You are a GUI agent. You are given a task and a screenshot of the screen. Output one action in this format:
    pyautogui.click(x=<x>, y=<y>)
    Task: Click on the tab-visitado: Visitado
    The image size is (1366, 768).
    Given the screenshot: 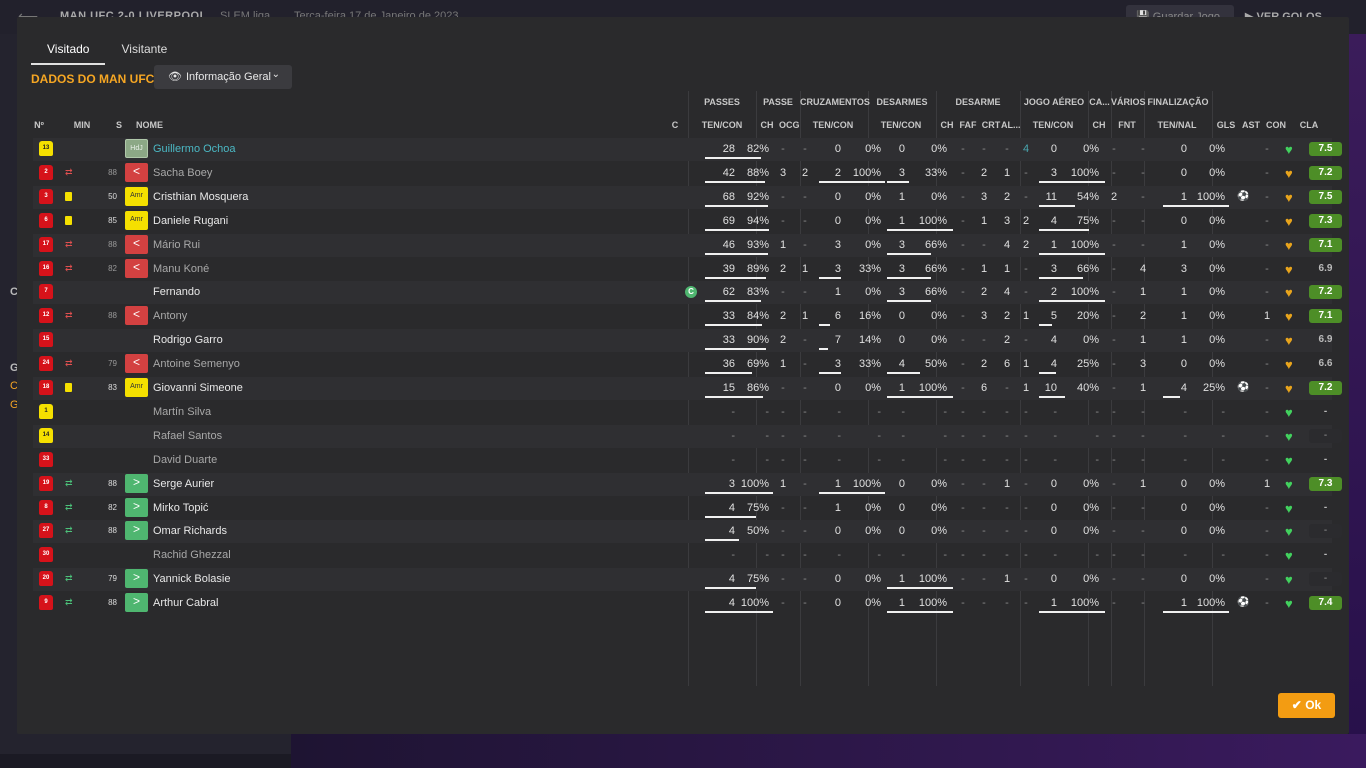 What is the action you would take?
    pyautogui.click(x=68, y=52)
    